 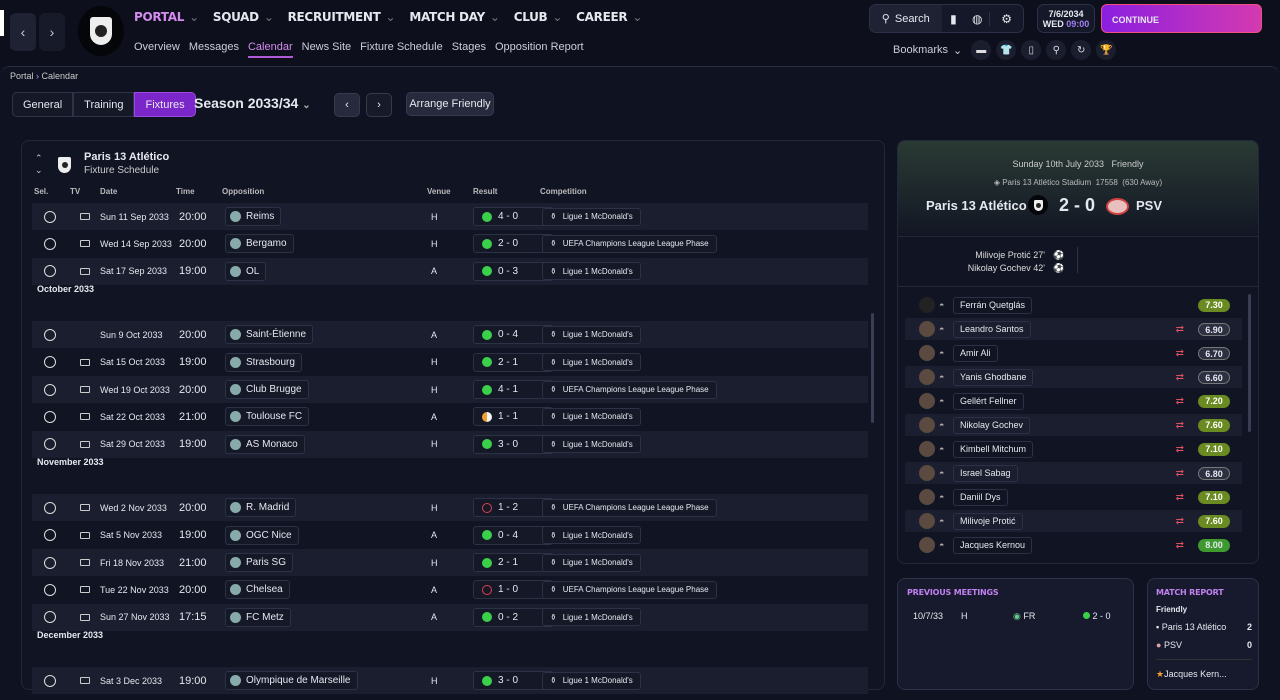 What do you see at coordinates (609, 17) in the screenshot?
I see `nav-career: CAREER ⌄` at bounding box center [609, 17].